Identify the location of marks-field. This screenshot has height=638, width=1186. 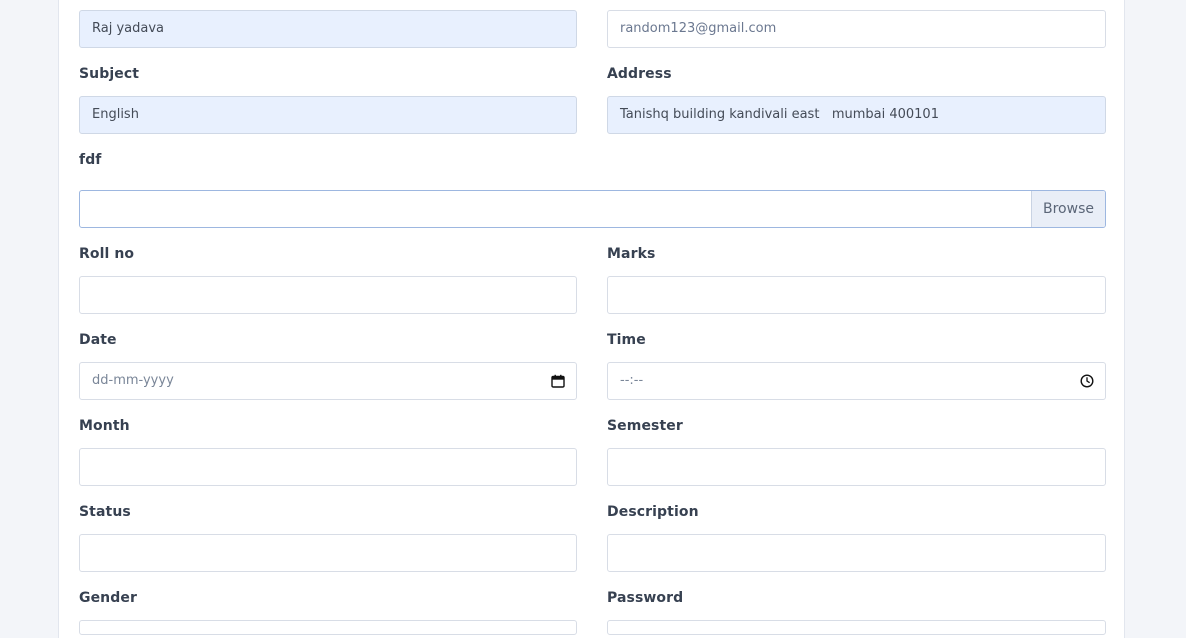
(856, 295).